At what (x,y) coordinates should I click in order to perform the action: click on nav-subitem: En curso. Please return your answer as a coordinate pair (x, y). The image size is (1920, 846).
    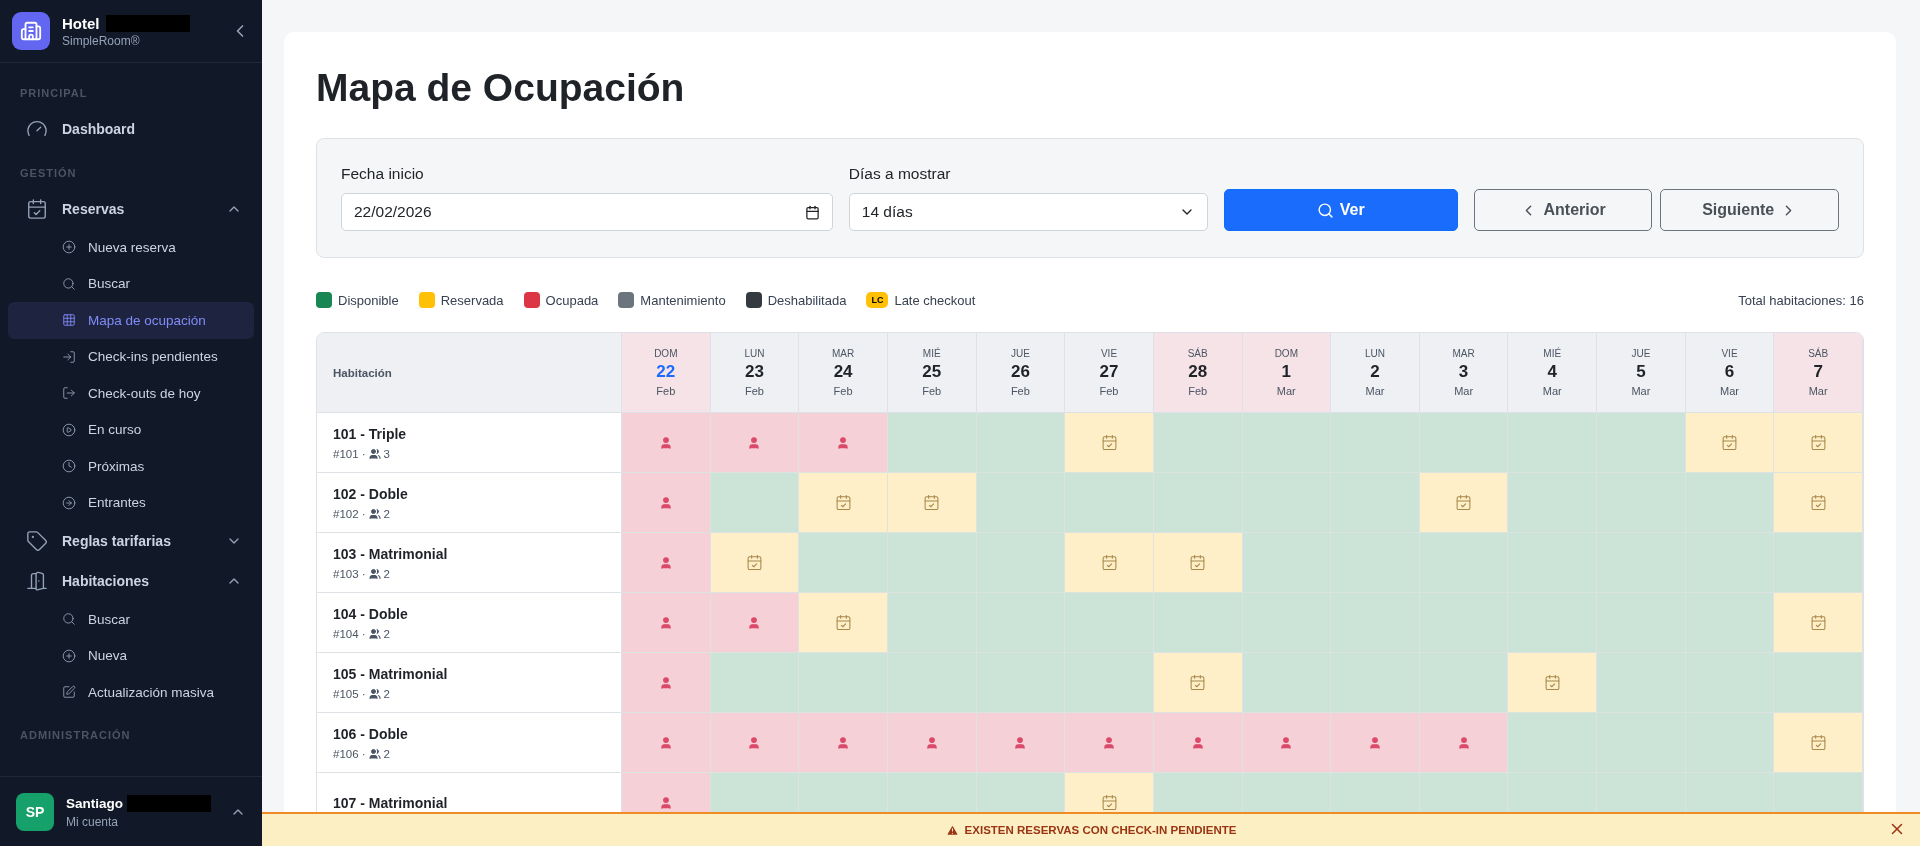
    Looking at the image, I should click on (131, 429).